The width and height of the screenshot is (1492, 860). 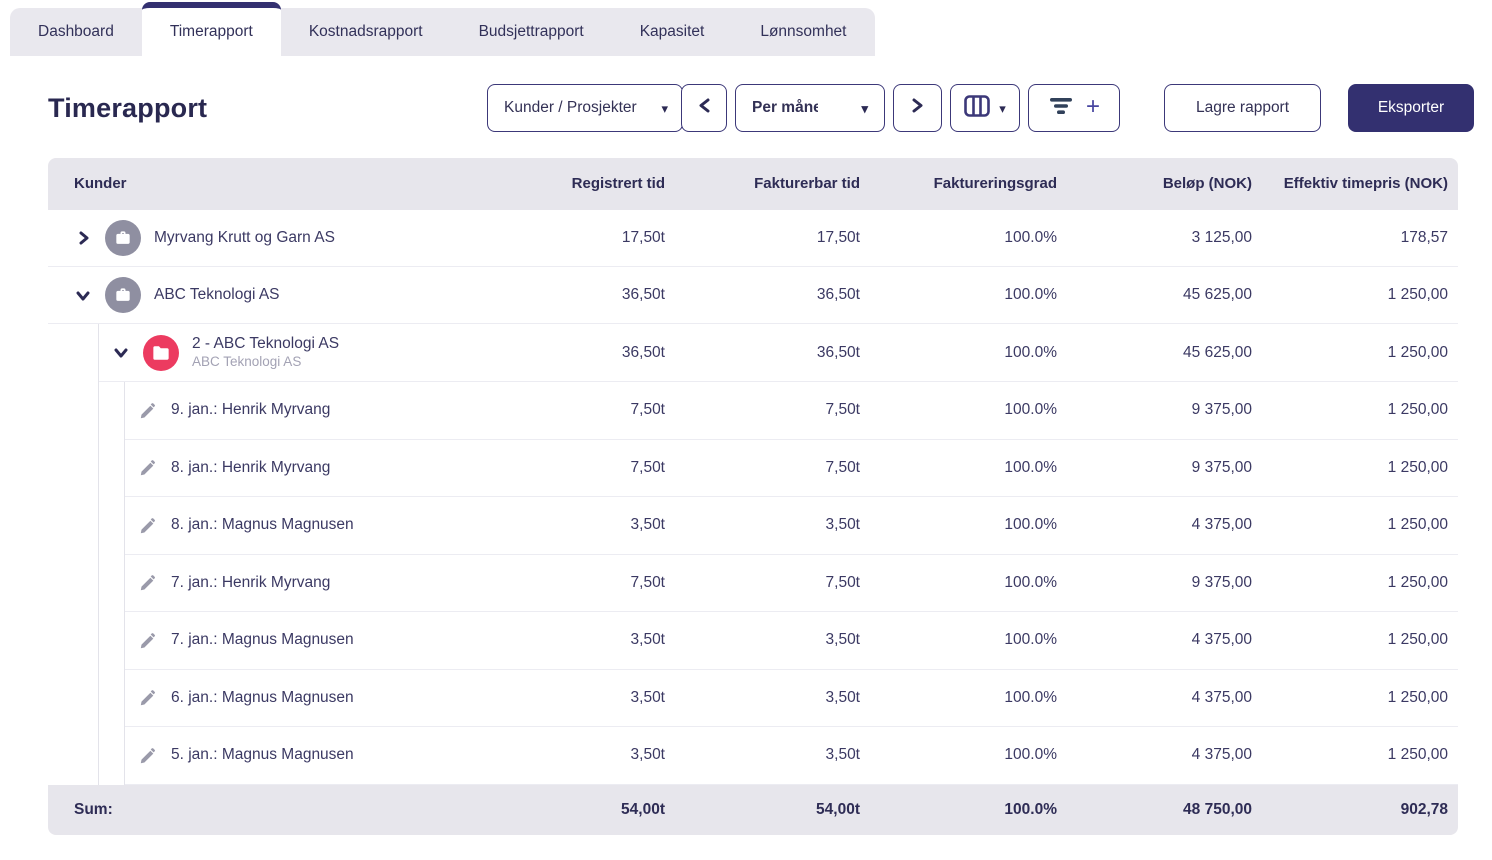 I want to click on period-select: Per måned ▾, so click(x=810, y=108).